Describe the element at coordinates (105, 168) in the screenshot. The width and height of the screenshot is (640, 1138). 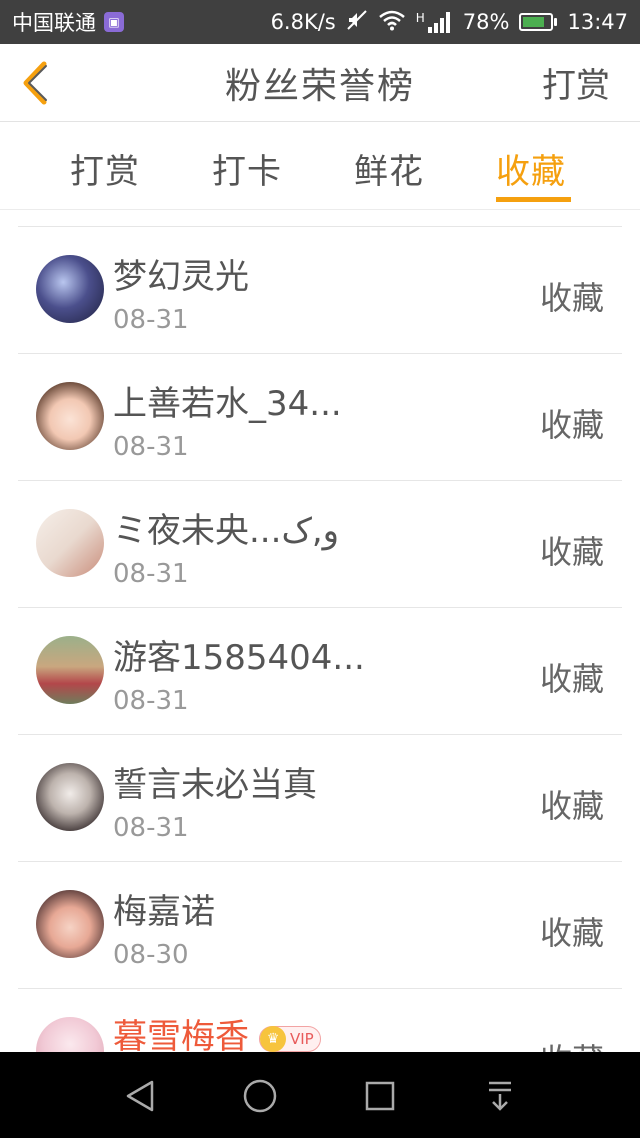
I see `tab-reward: 打赏` at that location.